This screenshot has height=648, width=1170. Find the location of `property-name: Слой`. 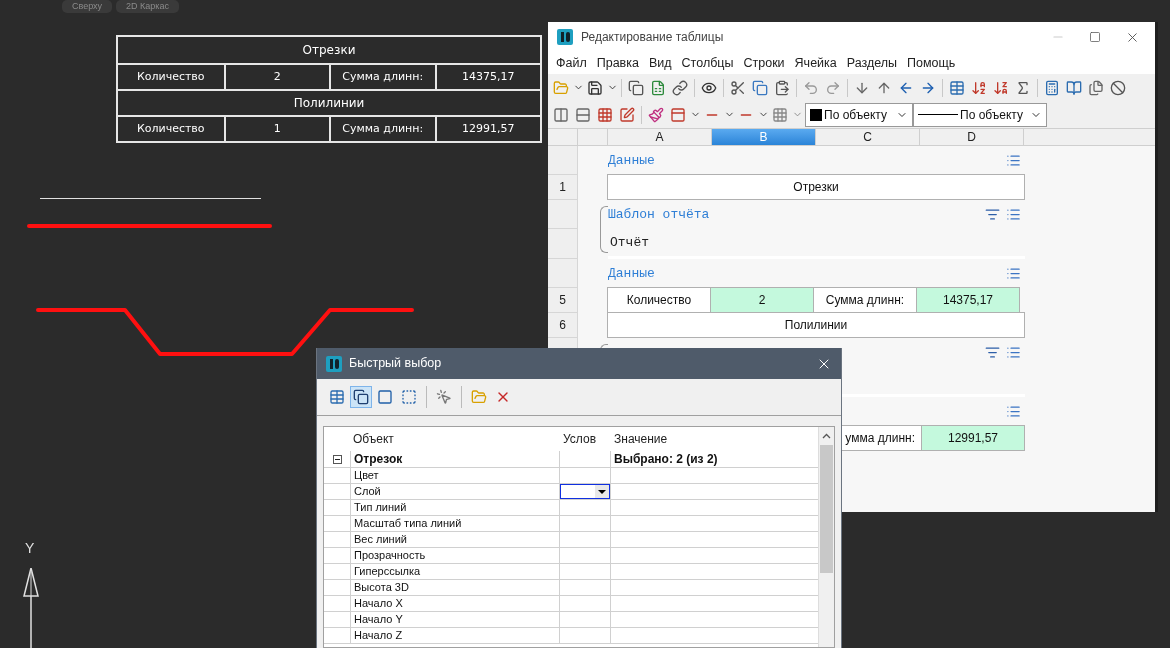

property-name: Слой is located at coordinates (454, 491).